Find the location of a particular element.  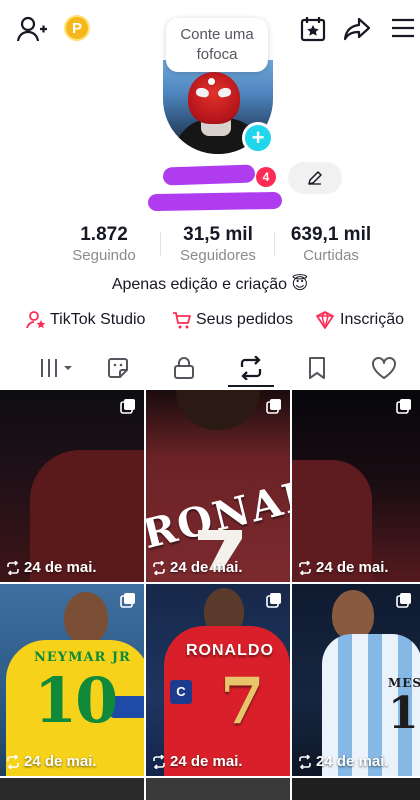

stat-label: Curtidas is located at coordinates (331, 255).